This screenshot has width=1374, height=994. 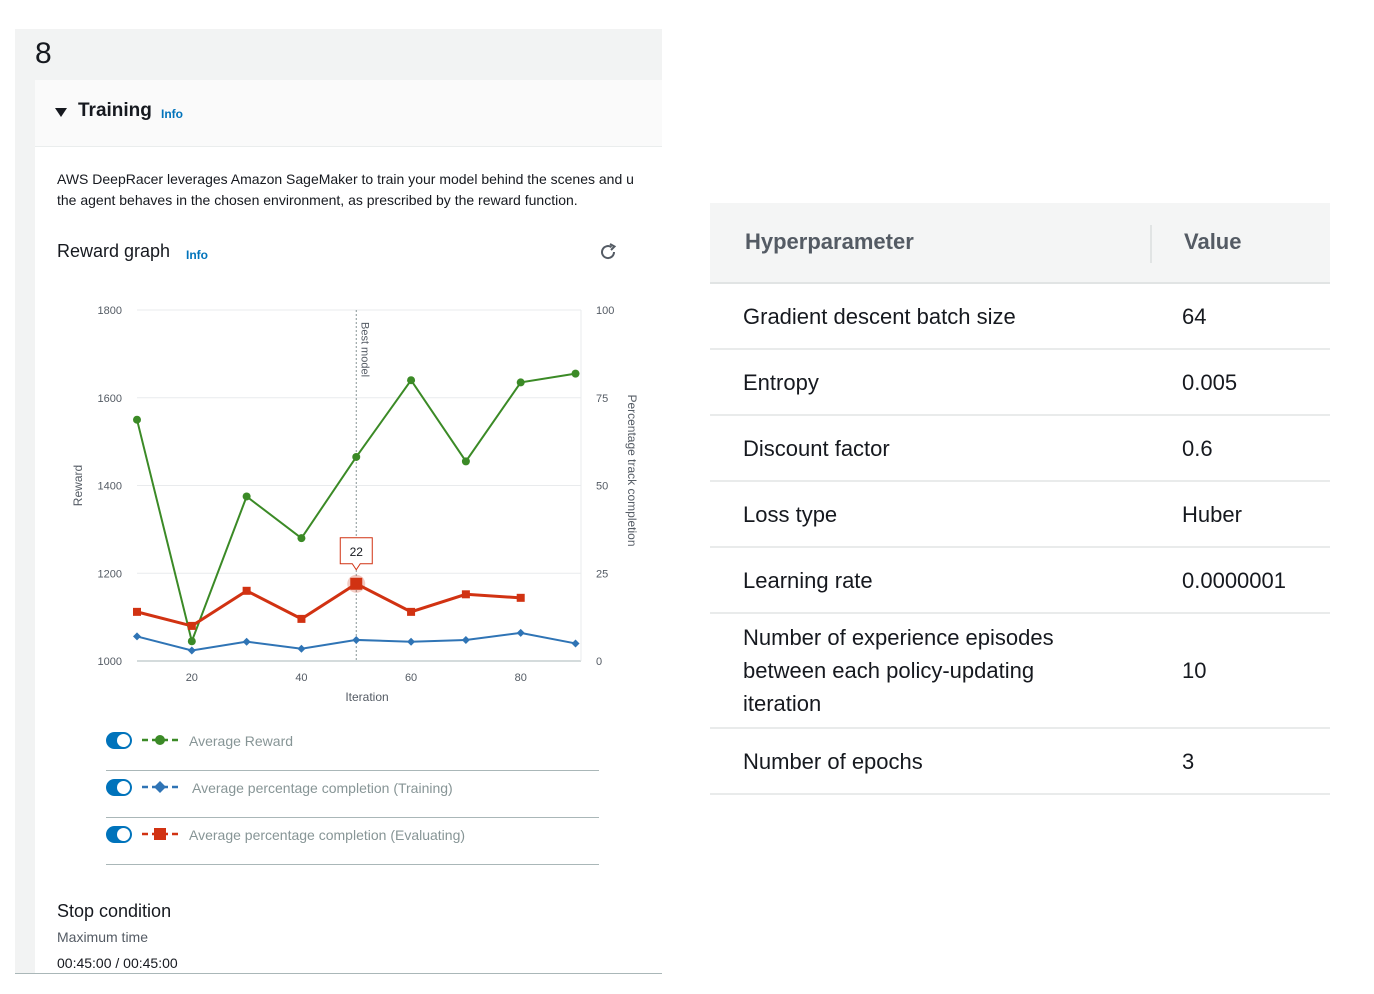 What do you see at coordinates (1020, 581) in the screenshot?
I see `table-row: Learning rate 0.0000001` at bounding box center [1020, 581].